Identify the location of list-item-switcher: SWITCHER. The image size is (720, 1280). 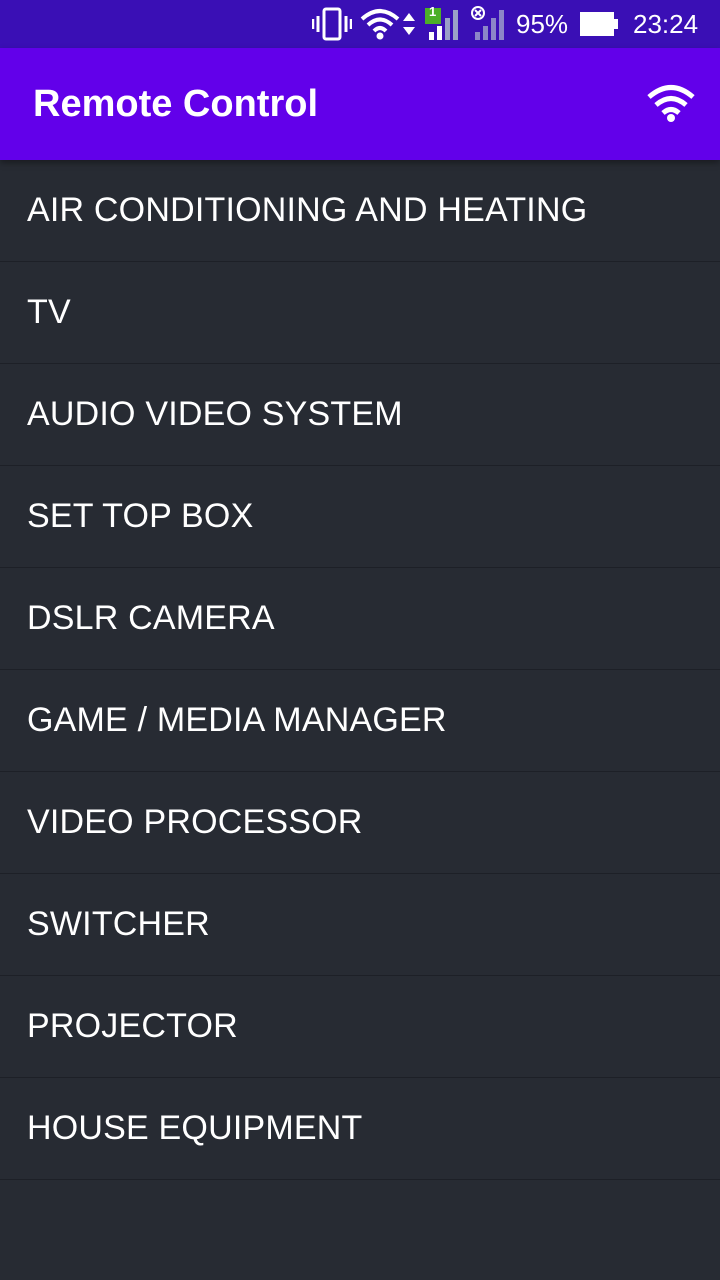
(360, 925).